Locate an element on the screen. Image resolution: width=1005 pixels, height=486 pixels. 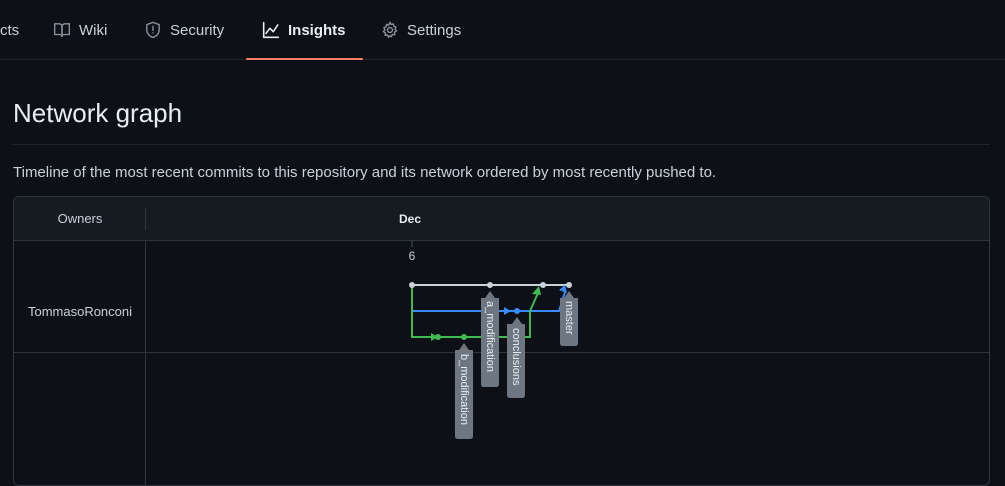
svg-text: conclusions is located at coordinates (516, 357).